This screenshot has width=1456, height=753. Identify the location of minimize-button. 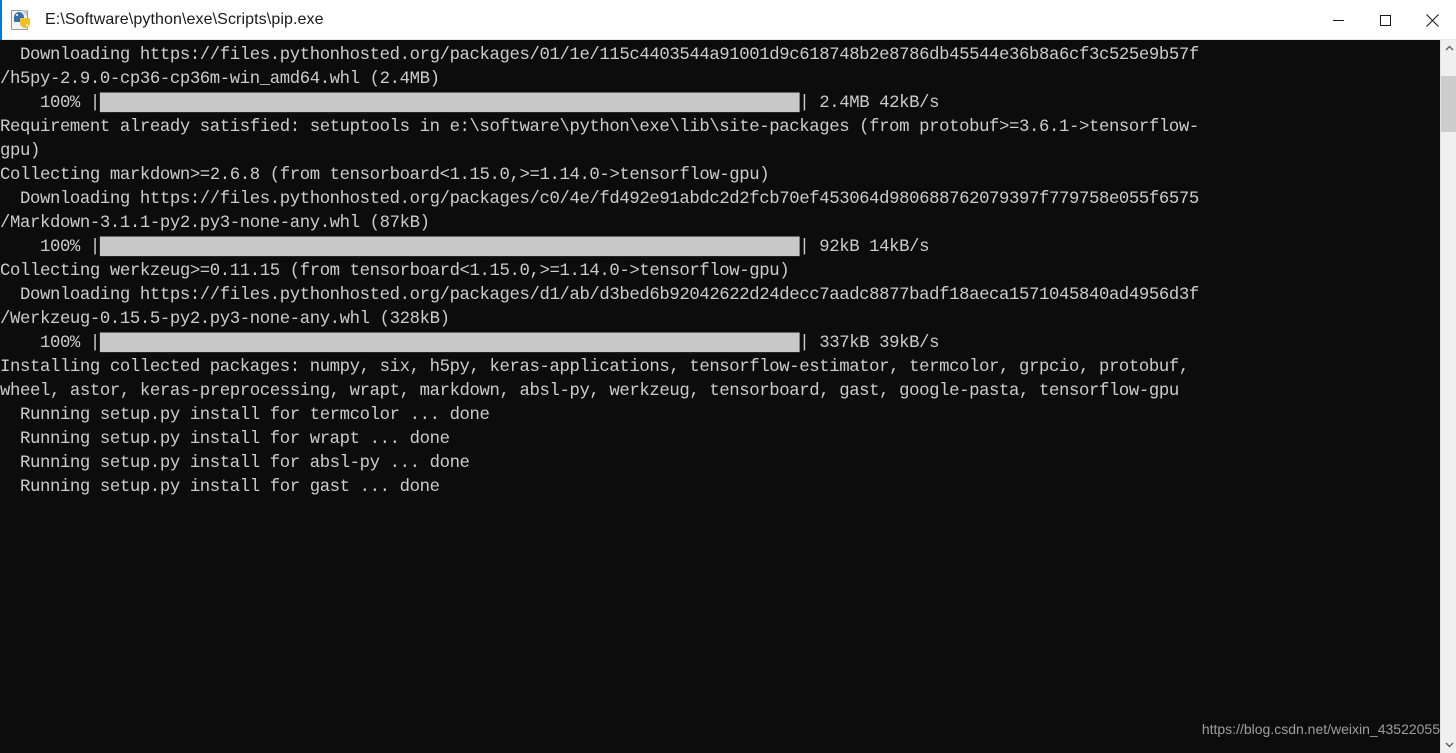
(1338, 20).